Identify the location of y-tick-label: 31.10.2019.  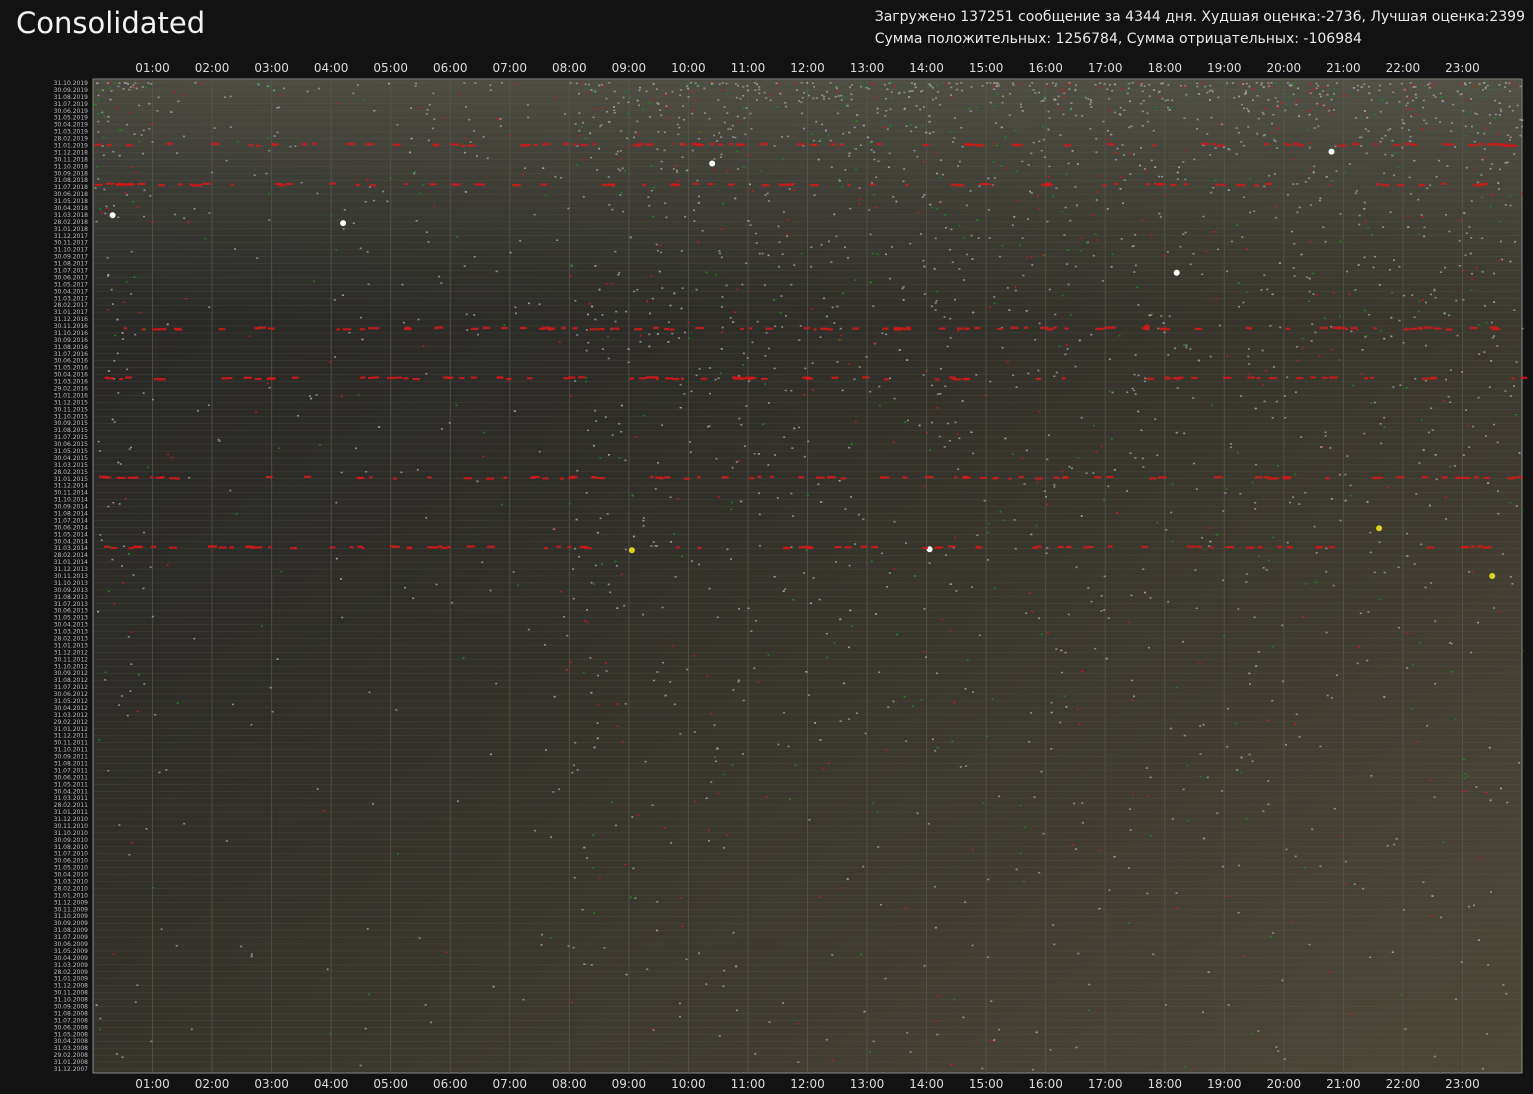
(71, 83).